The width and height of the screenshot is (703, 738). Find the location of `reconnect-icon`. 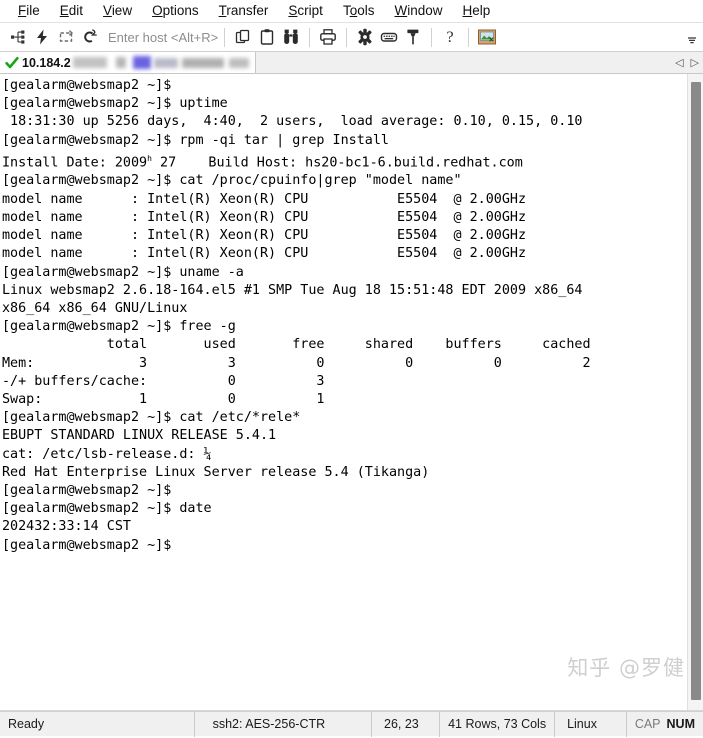

reconnect-icon is located at coordinates (66, 37).